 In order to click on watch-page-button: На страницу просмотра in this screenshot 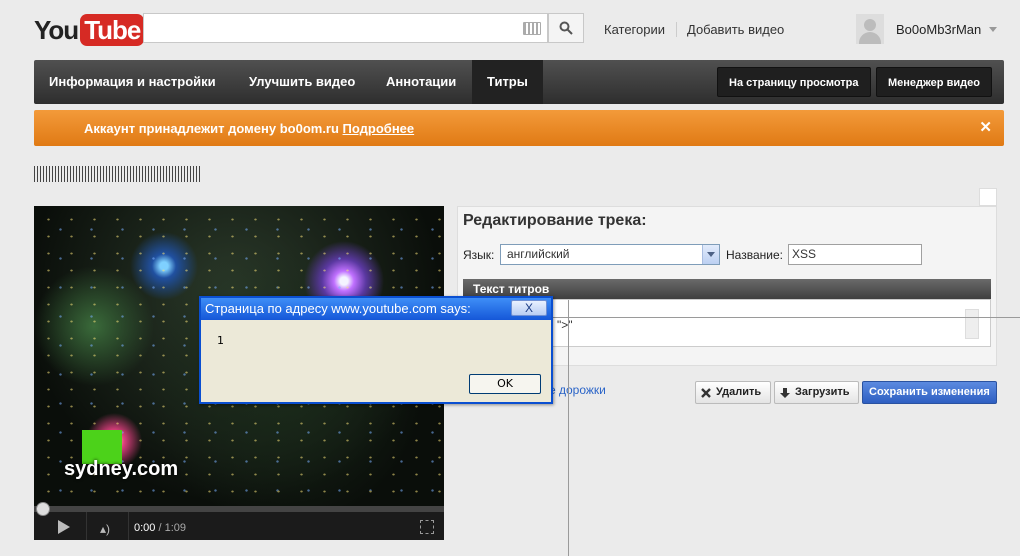, I will do `click(794, 82)`.